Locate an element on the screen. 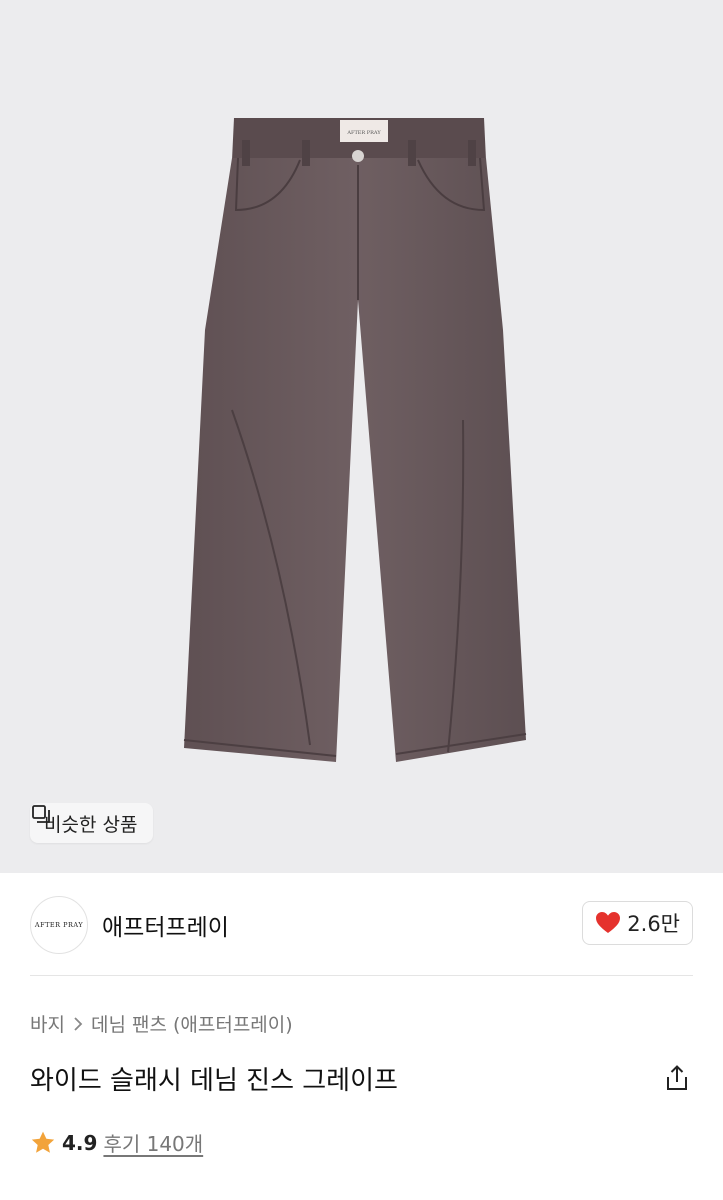 This screenshot has width=723, height=1200. similar-products-label: 비슷한 상품 is located at coordinates (91, 824).